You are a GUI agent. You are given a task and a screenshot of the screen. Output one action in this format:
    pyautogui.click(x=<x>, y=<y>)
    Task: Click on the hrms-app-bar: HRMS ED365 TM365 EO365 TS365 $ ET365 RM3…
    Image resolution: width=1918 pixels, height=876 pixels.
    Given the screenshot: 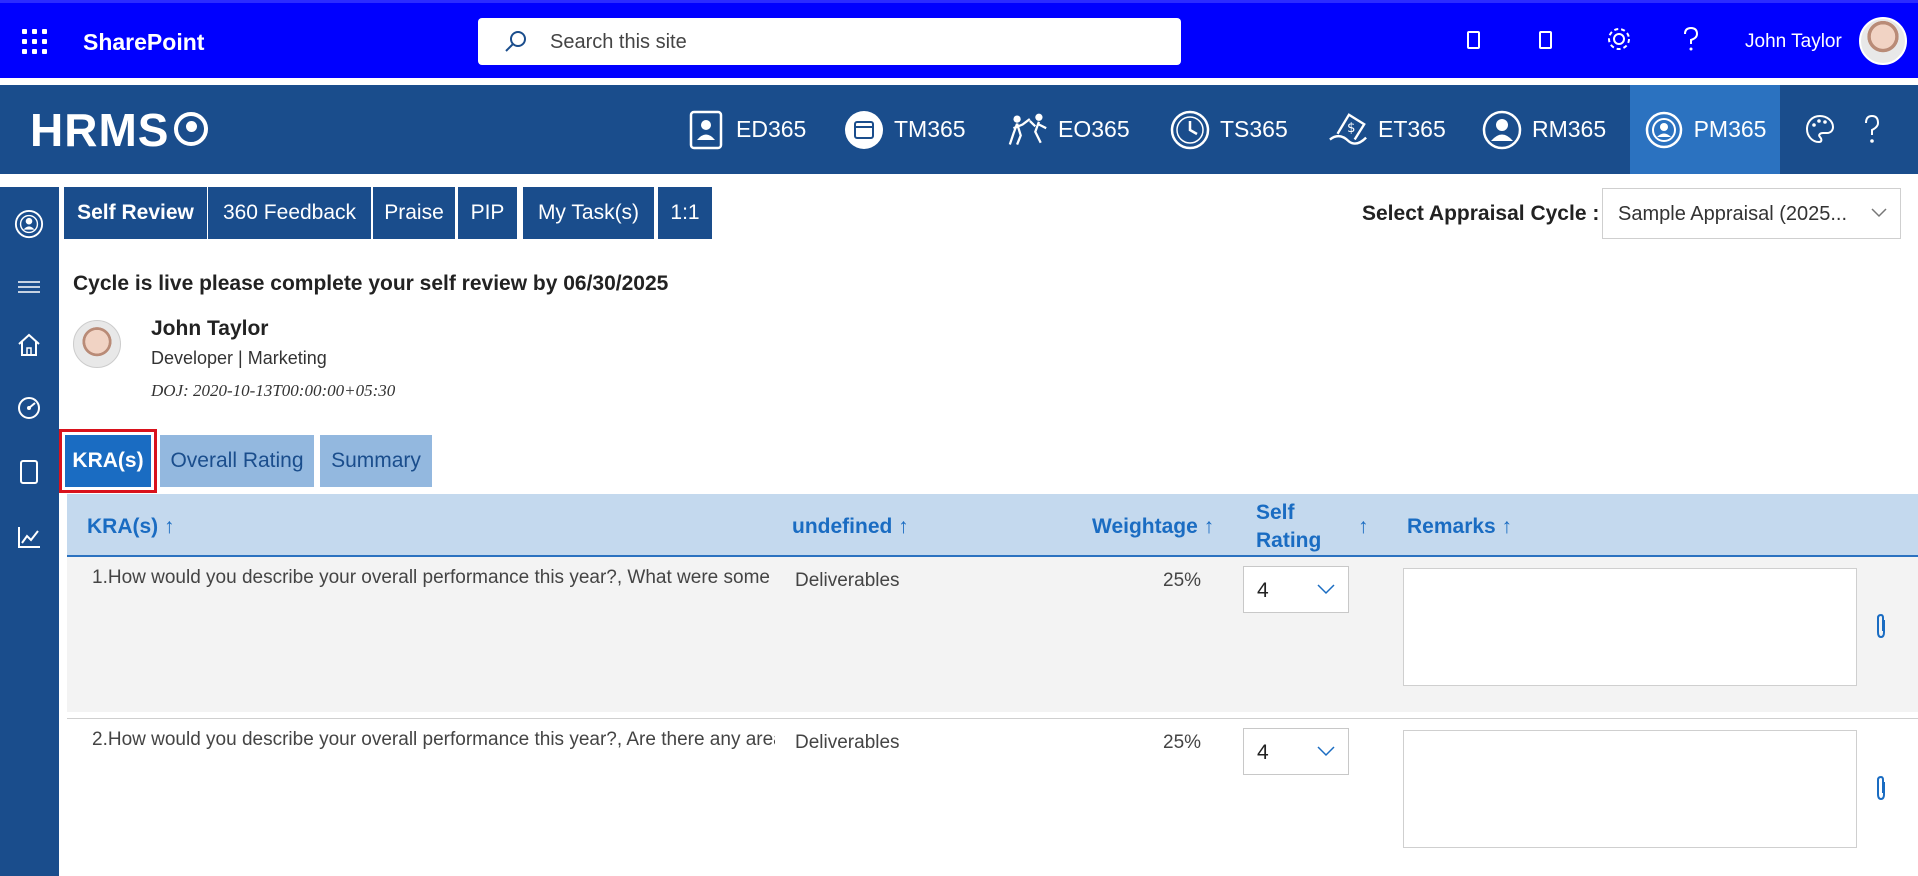 What is the action you would take?
    pyautogui.click(x=959, y=129)
    